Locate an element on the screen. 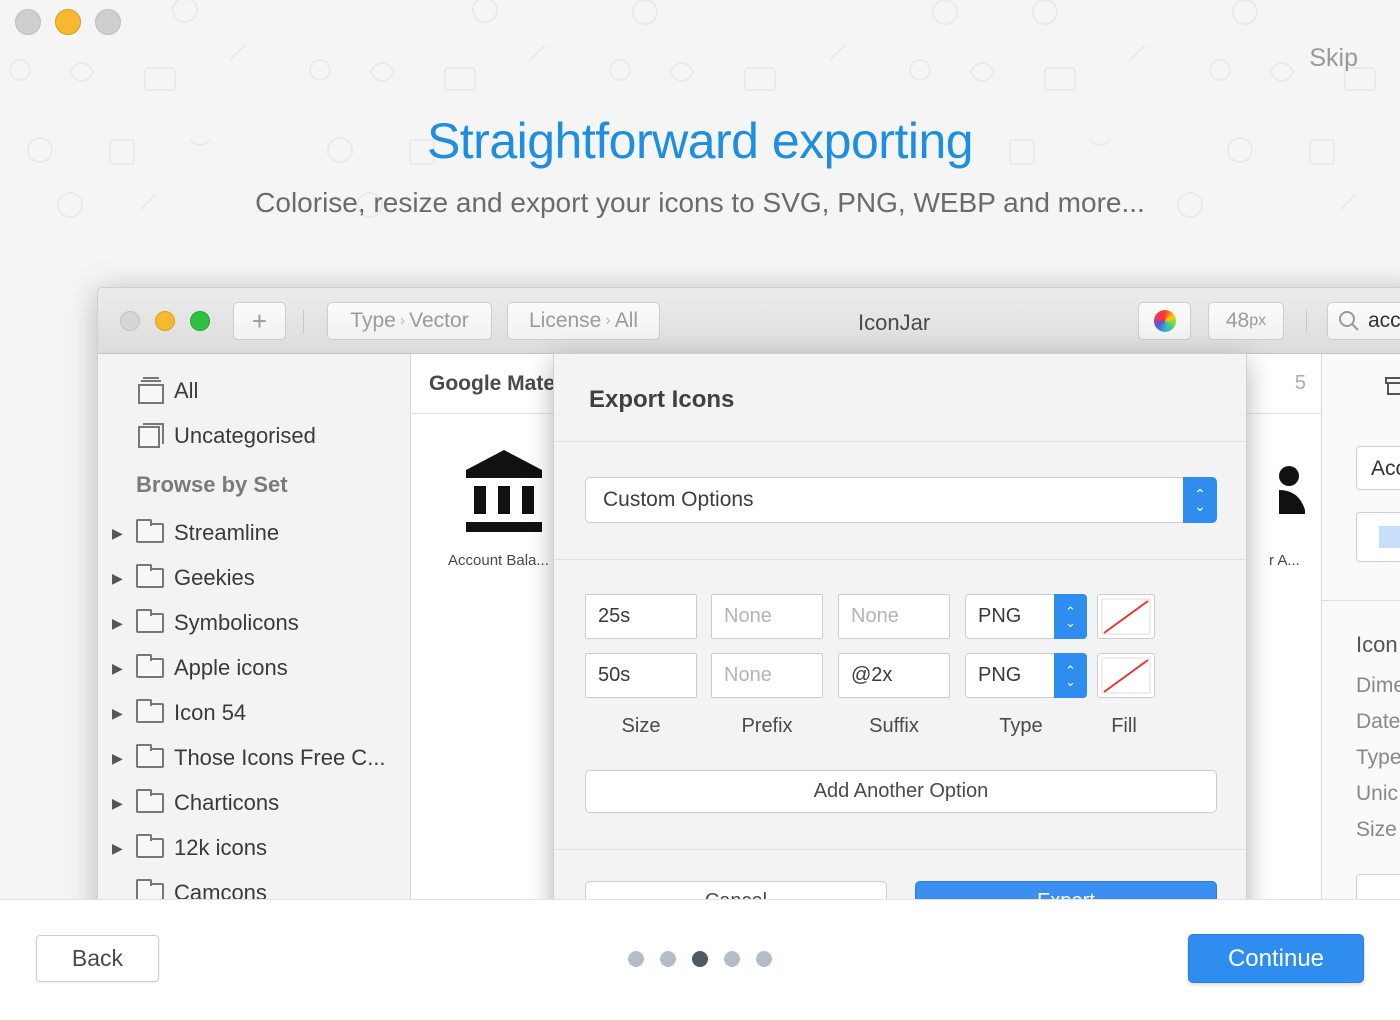 The height and width of the screenshot is (1020, 1400). sidebar-item-camcons: Camcons is located at coordinates (201, 886).